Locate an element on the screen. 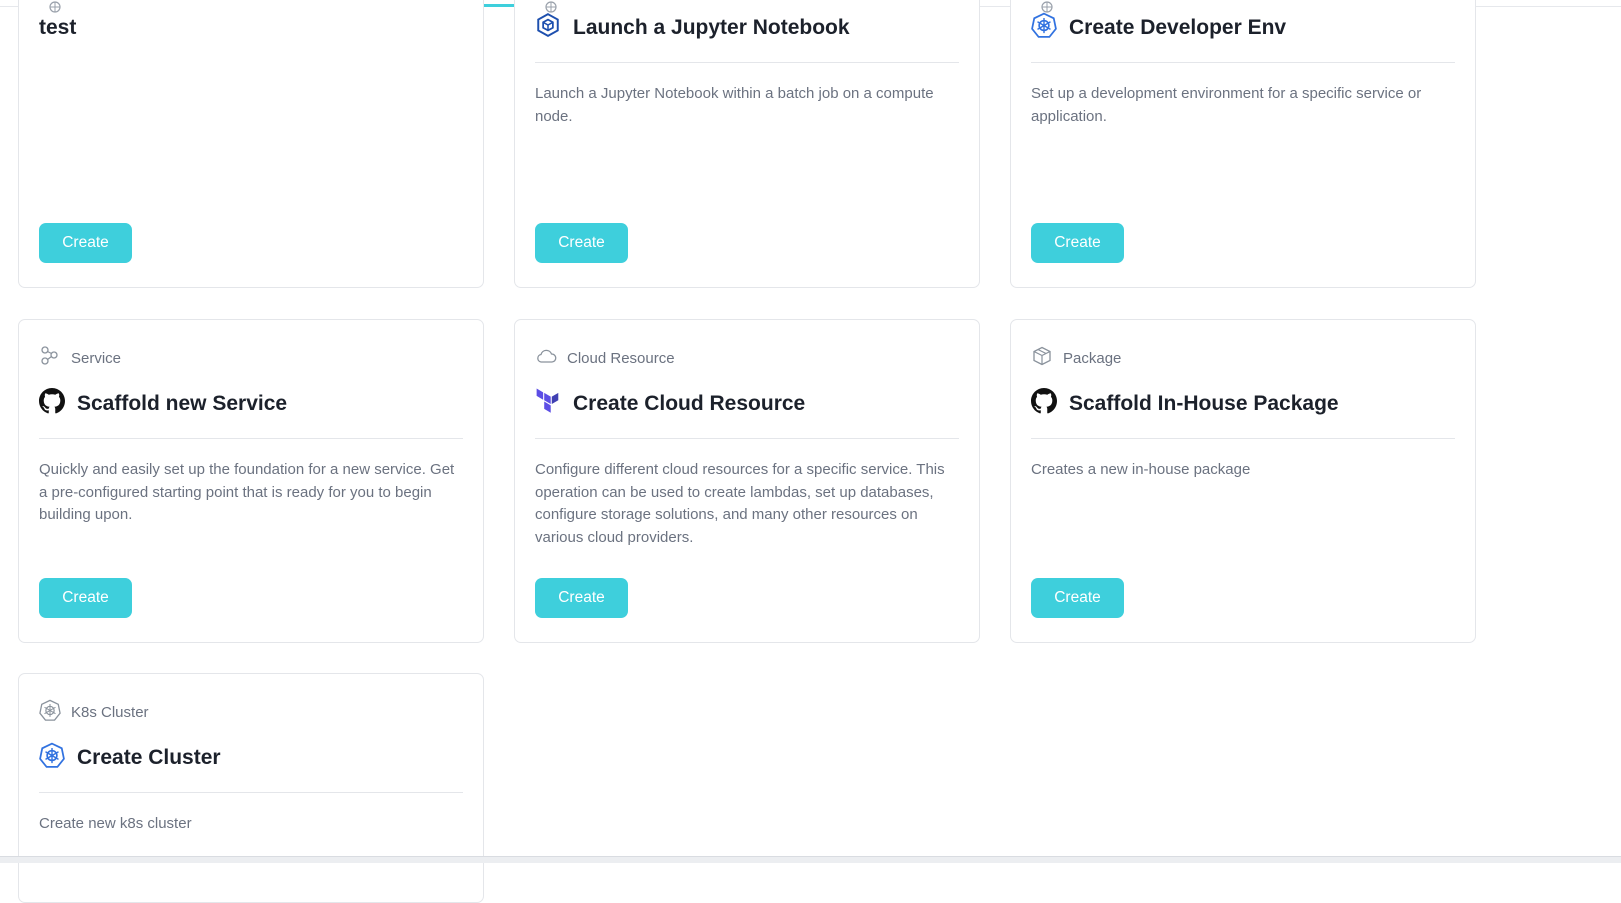 This screenshot has width=1621, height=903. card-category: Cloud Resource is located at coordinates (605, 358).